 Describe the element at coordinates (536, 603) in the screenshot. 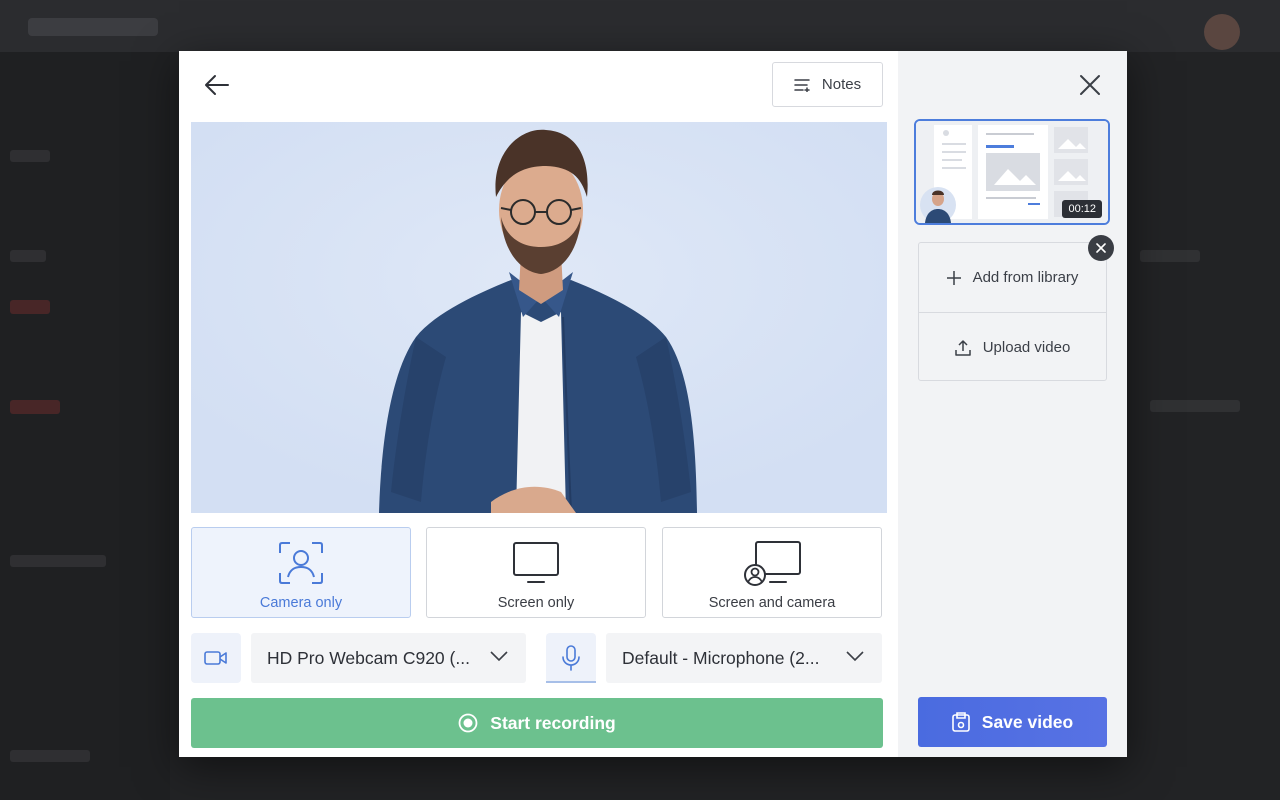

I see `mode-label: Screen only` at that location.